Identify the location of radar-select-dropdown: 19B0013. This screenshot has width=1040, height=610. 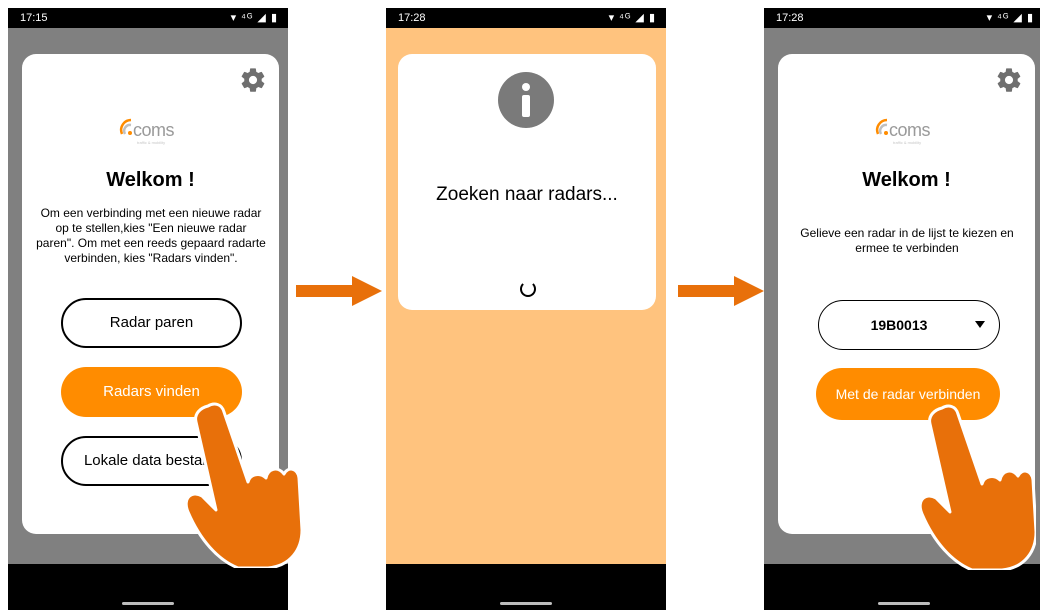
(909, 325).